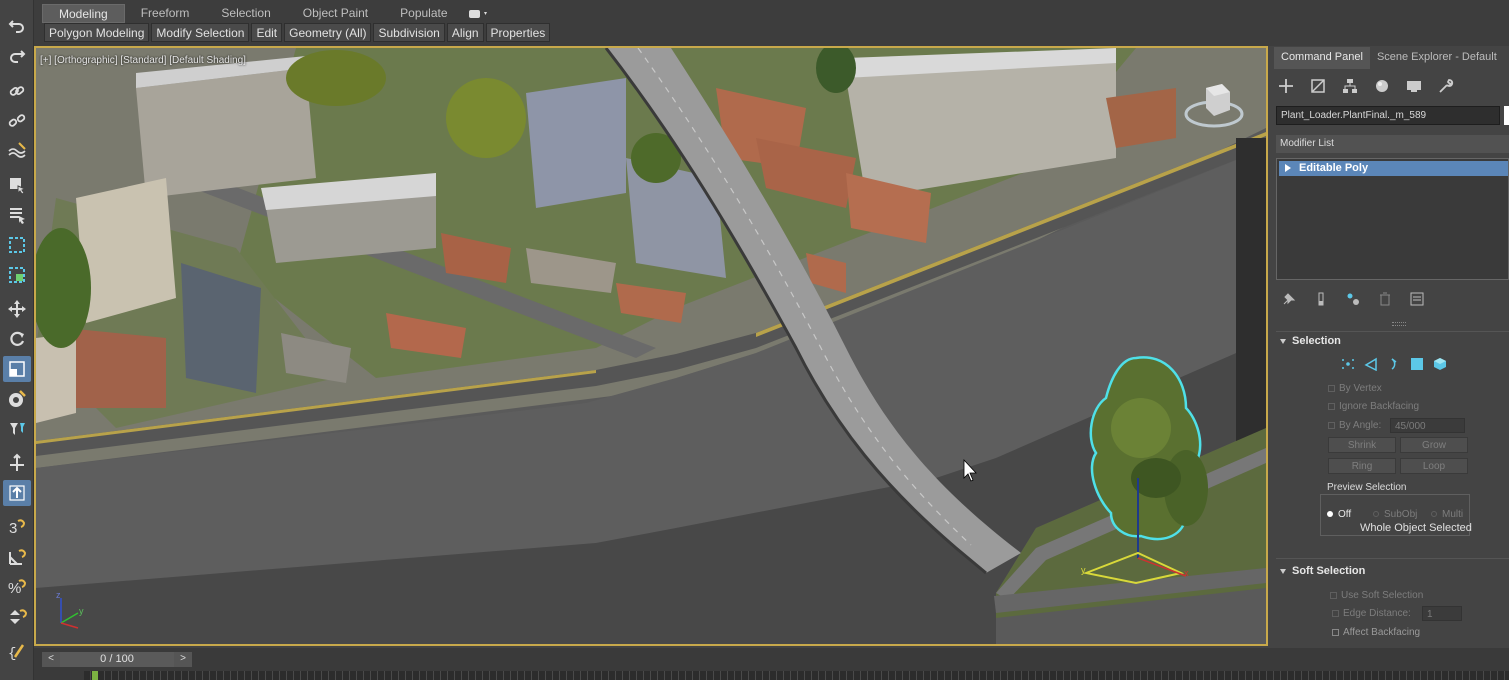  I want to click on make-unique-icon, so click(1353, 299).